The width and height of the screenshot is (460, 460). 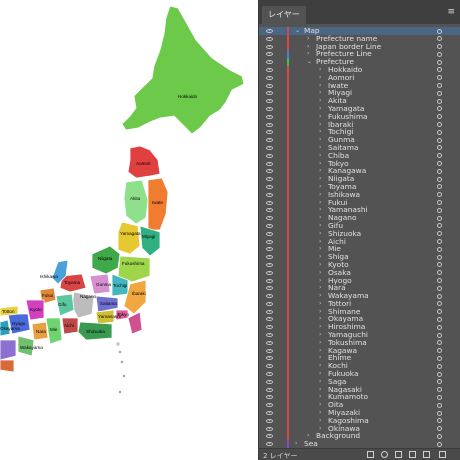 What do you see at coordinates (359, 366) in the screenshot?
I see `layer-row: › Kochi` at bounding box center [359, 366].